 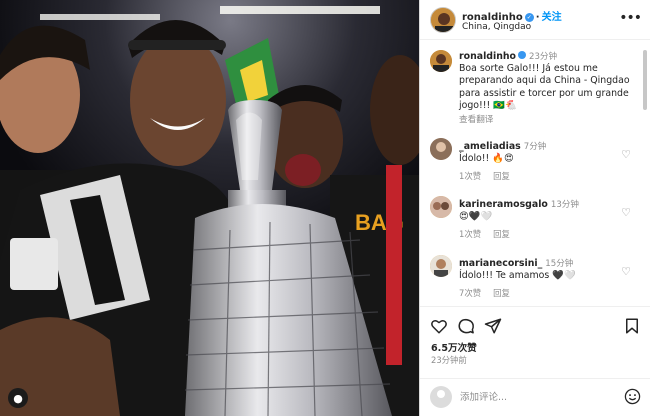 I want to click on comment-likes: 7次赞, so click(x=470, y=293).